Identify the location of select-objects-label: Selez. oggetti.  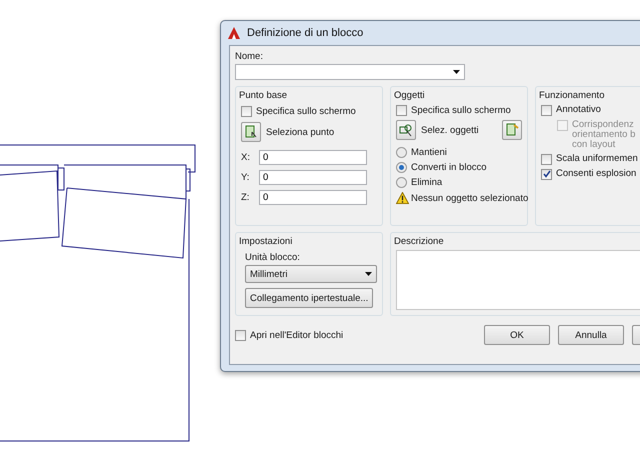
(450, 130).